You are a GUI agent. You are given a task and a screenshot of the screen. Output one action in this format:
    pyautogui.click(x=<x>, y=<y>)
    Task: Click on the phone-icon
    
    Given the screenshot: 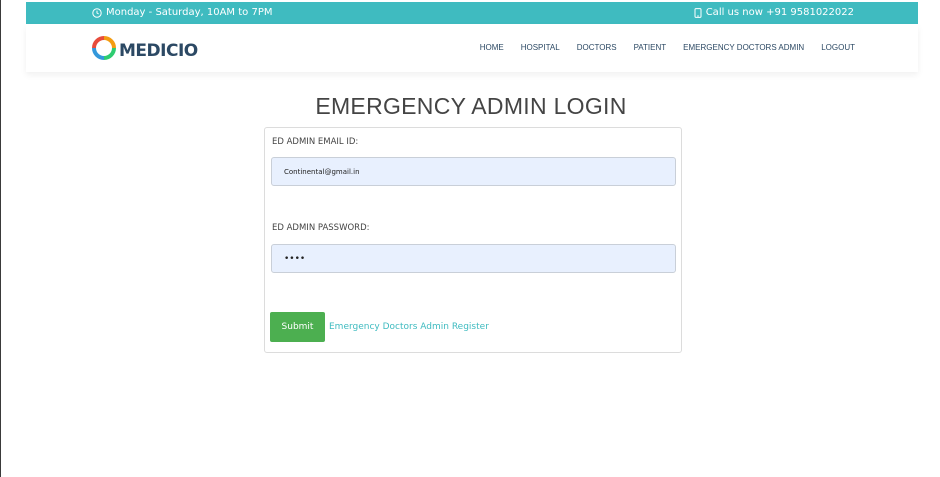 What is the action you would take?
    pyautogui.click(x=698, y=12)
    